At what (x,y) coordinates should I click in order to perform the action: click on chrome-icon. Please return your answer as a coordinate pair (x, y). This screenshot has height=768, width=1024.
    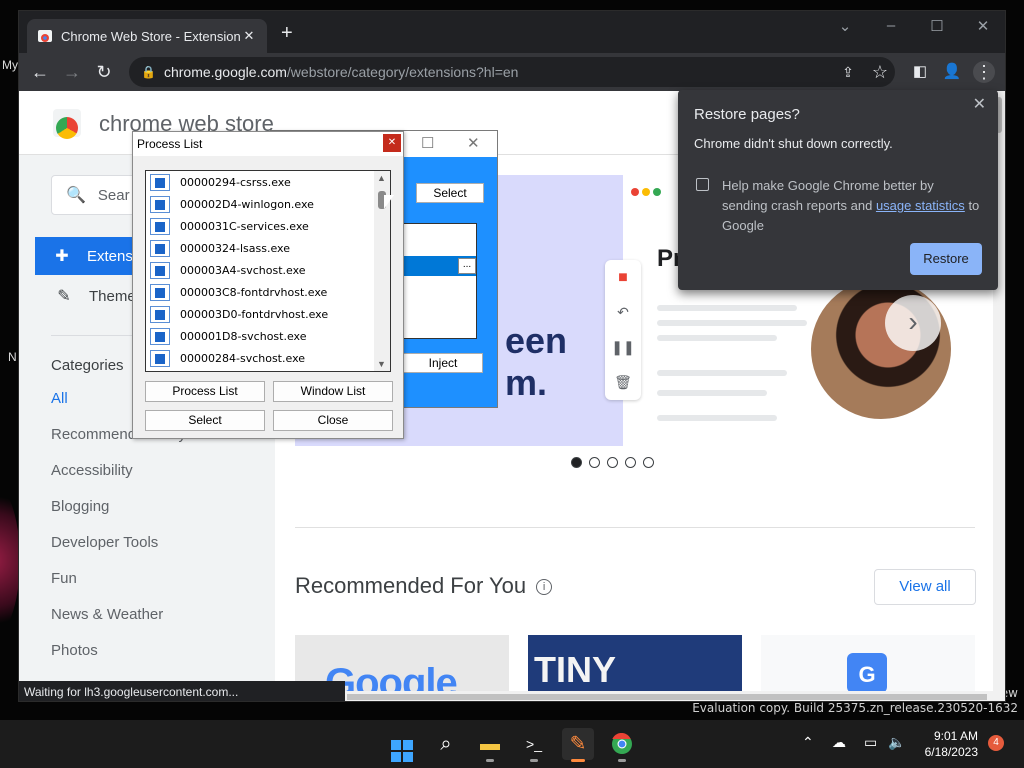
    Looking at the image, I should click on (622, 745).